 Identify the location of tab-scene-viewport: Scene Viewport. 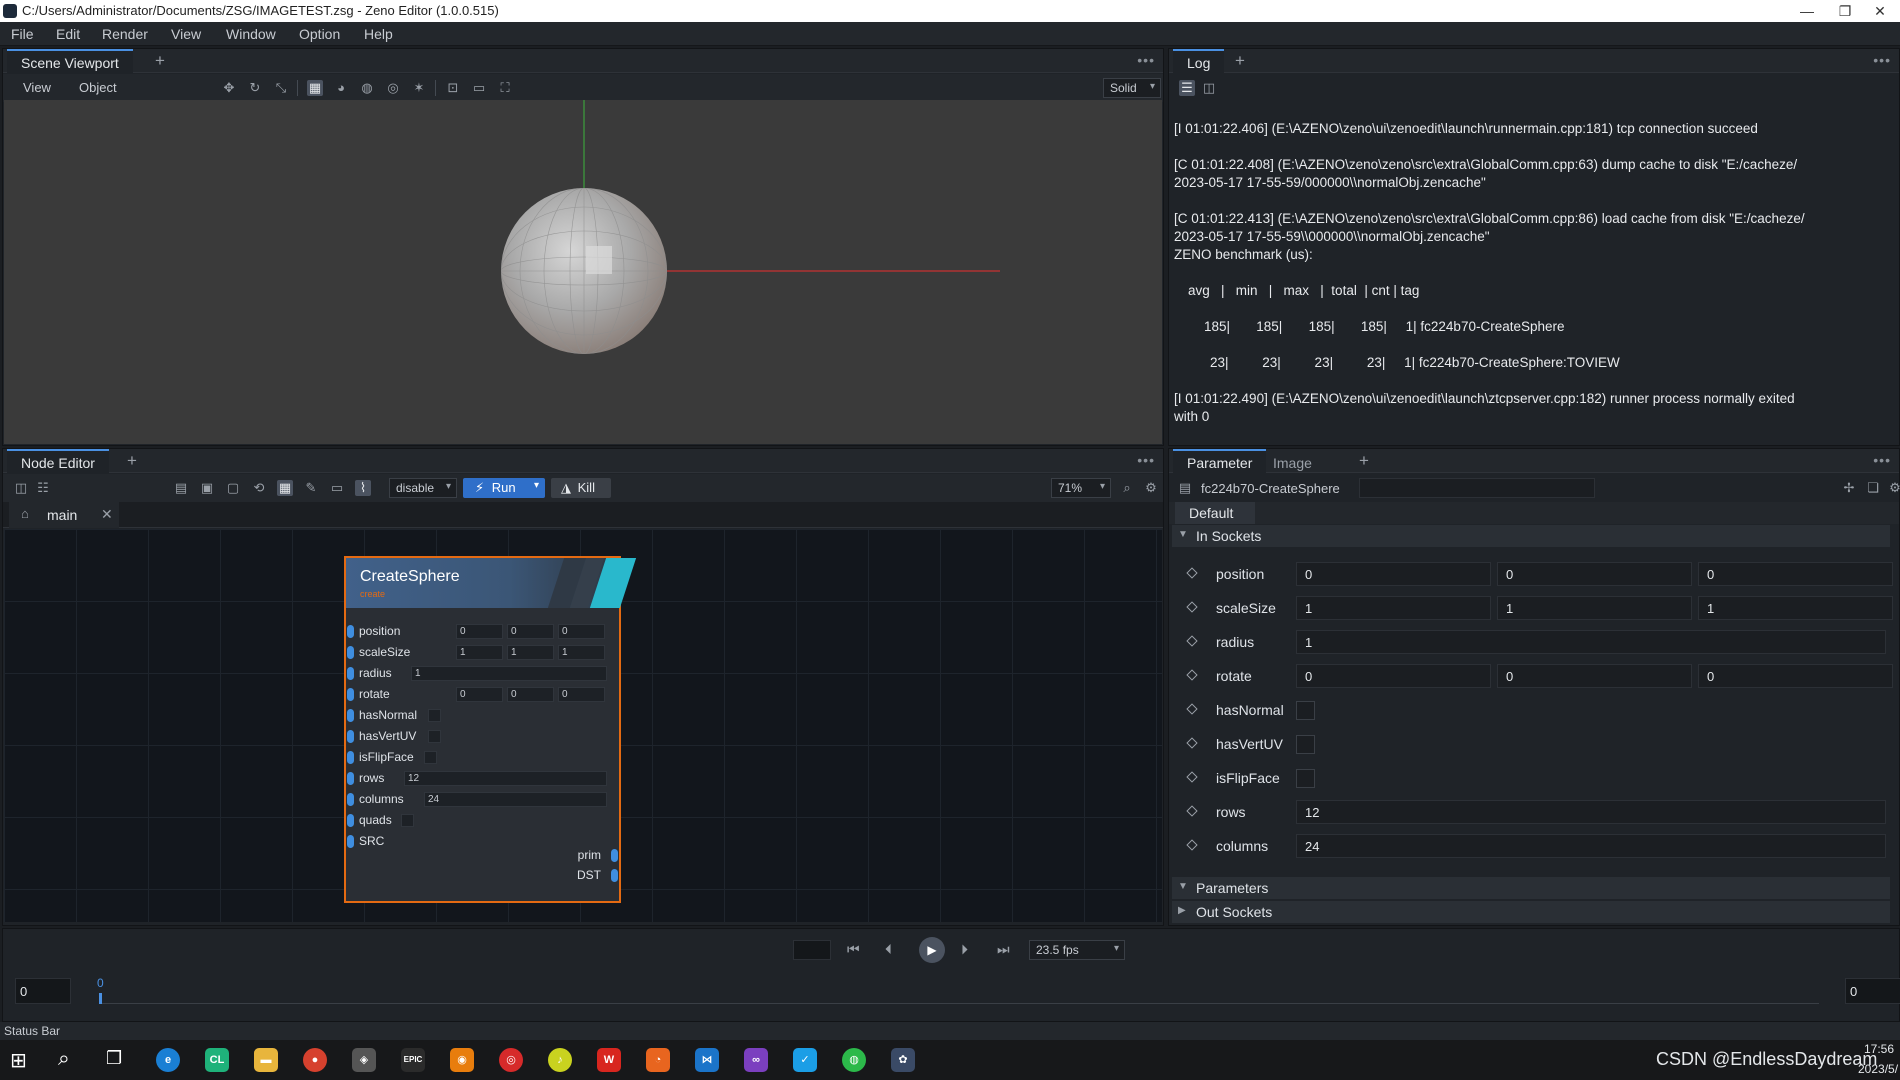
(70, 61).